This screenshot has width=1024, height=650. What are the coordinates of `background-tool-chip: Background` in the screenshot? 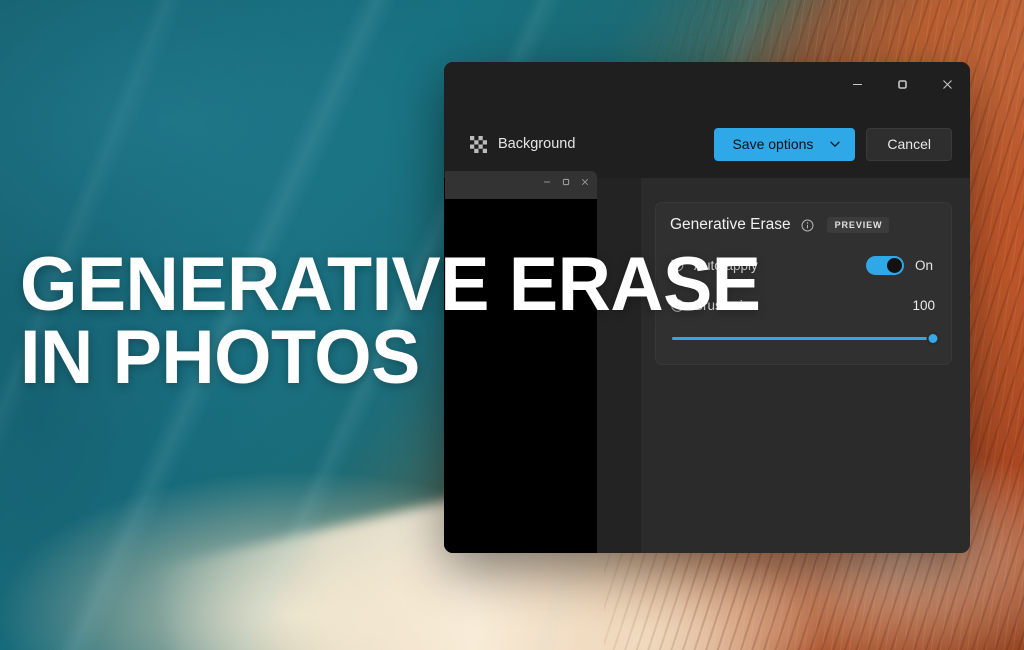 It's located at (523, 144).